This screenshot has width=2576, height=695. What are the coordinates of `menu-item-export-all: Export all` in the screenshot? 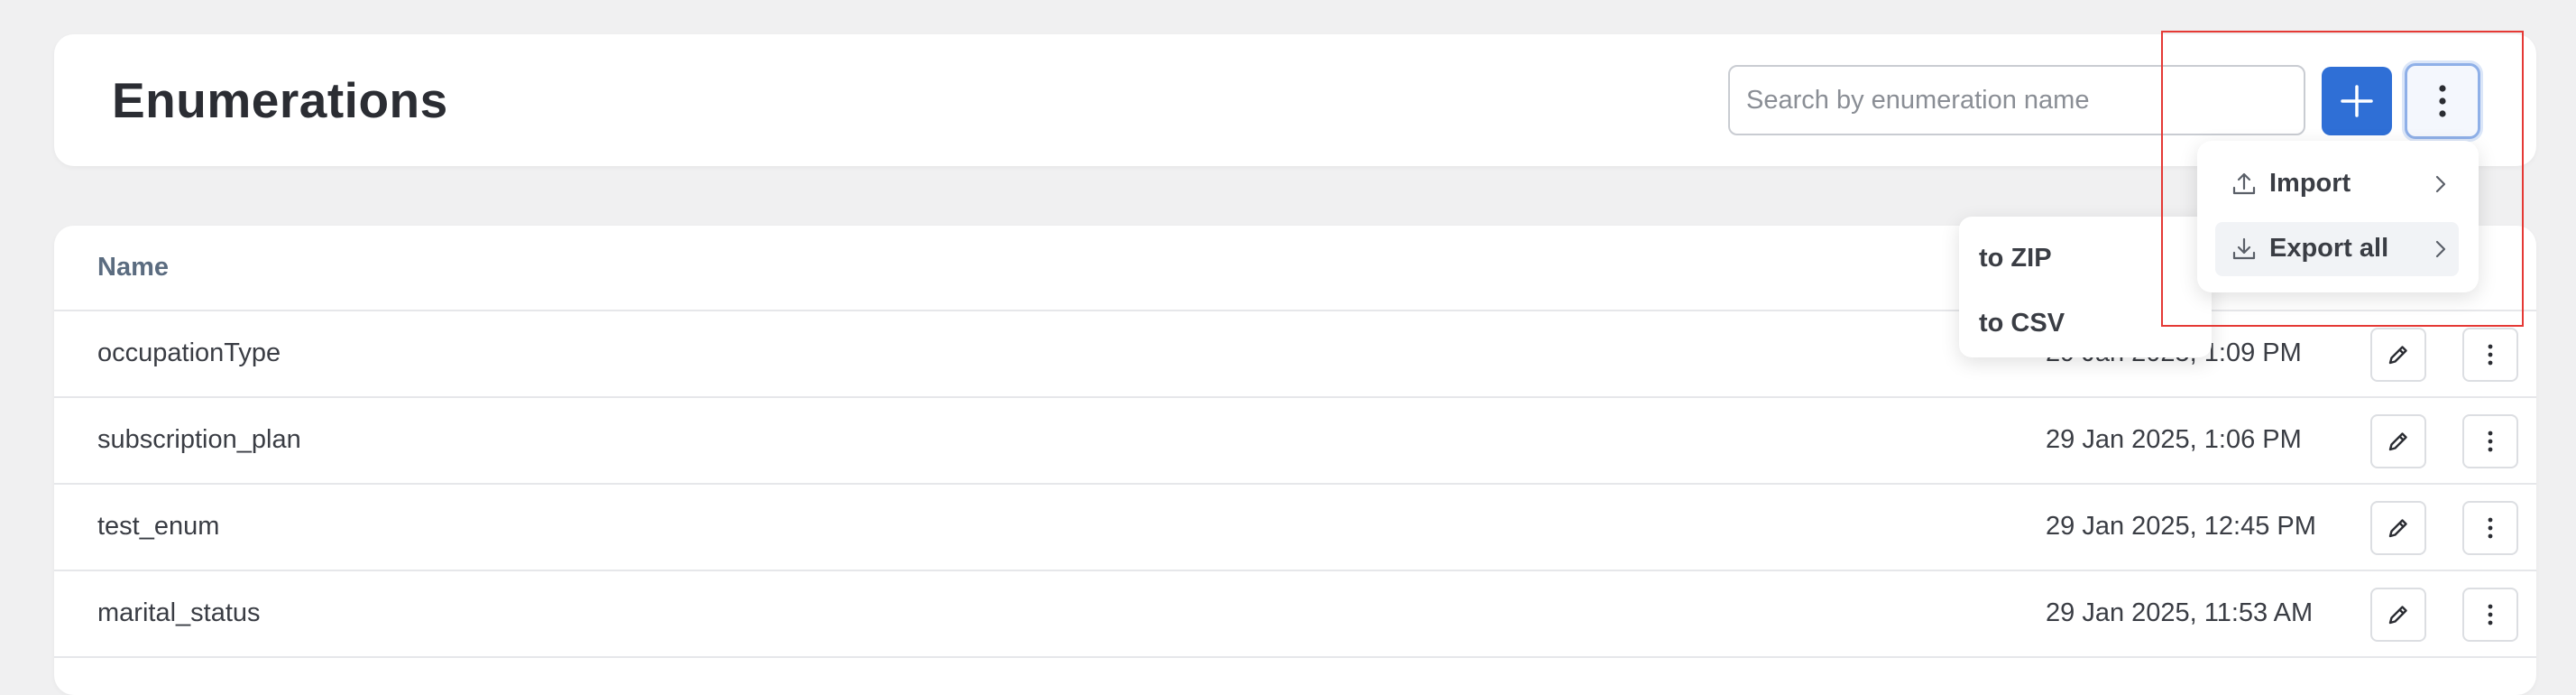 It's located at (2337, 249).